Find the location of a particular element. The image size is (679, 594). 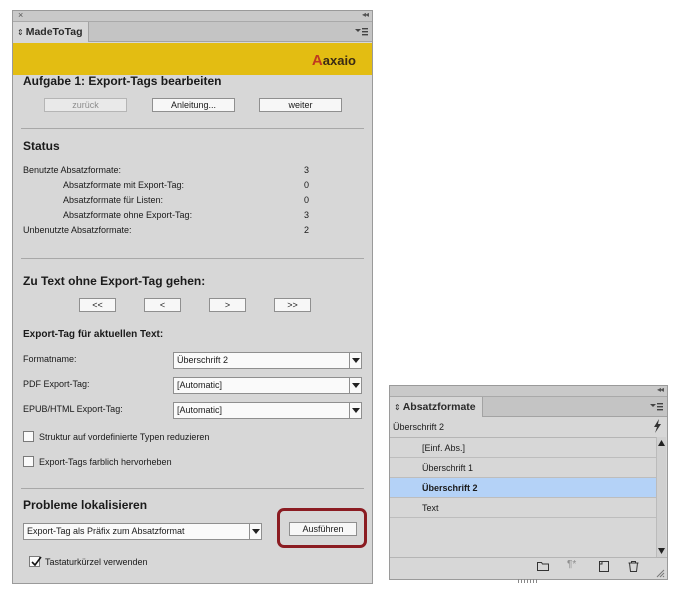

export-tag-title: Export-Tag für aktuellen Text: is located at coordinates (93, 334).